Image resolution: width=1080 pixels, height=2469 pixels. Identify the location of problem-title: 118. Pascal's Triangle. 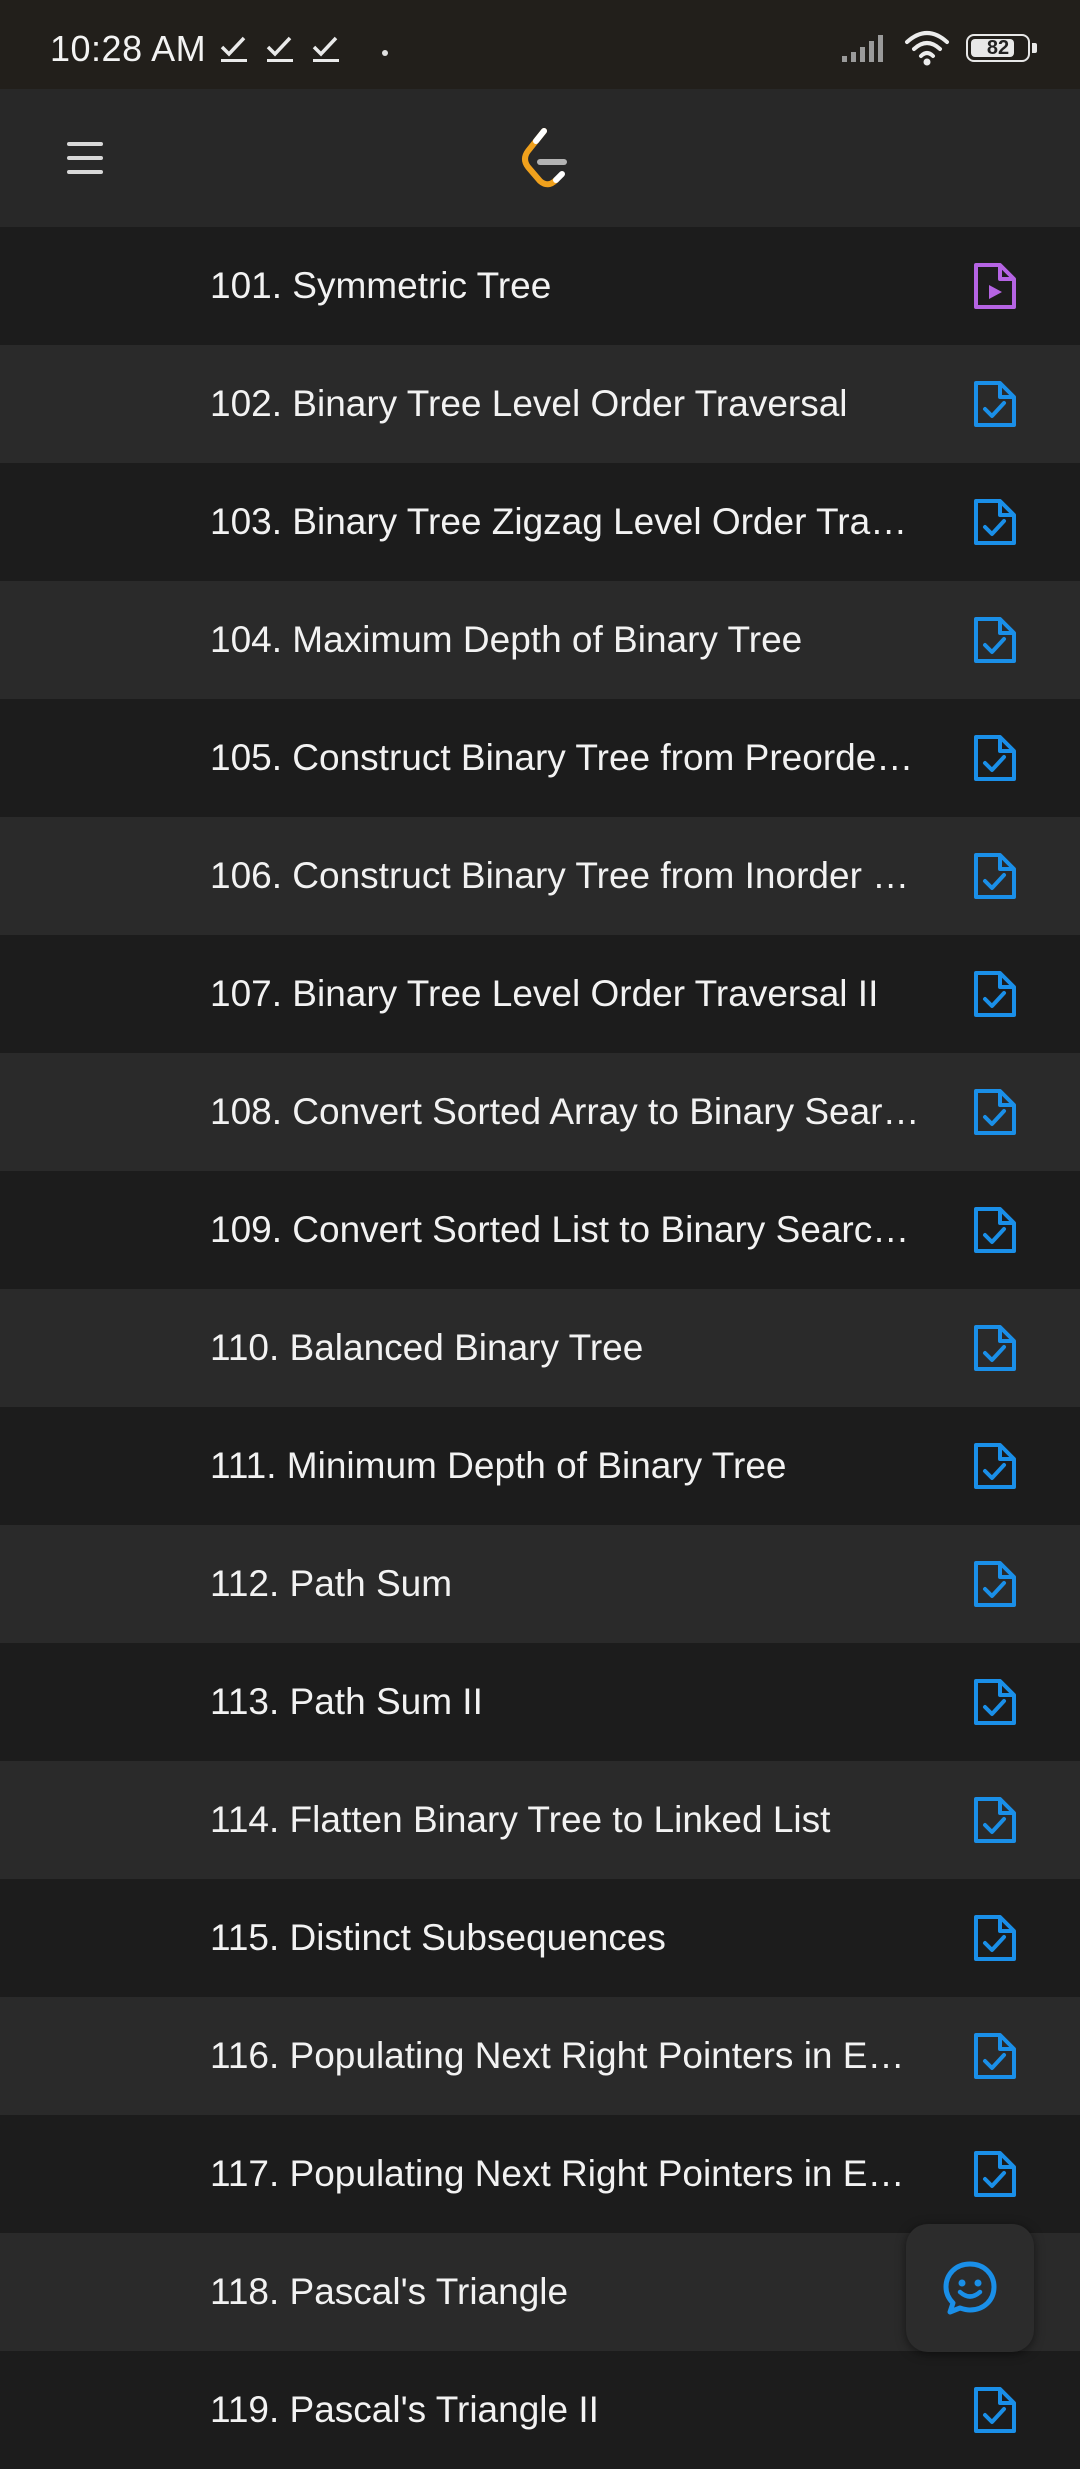
(389, 2291).